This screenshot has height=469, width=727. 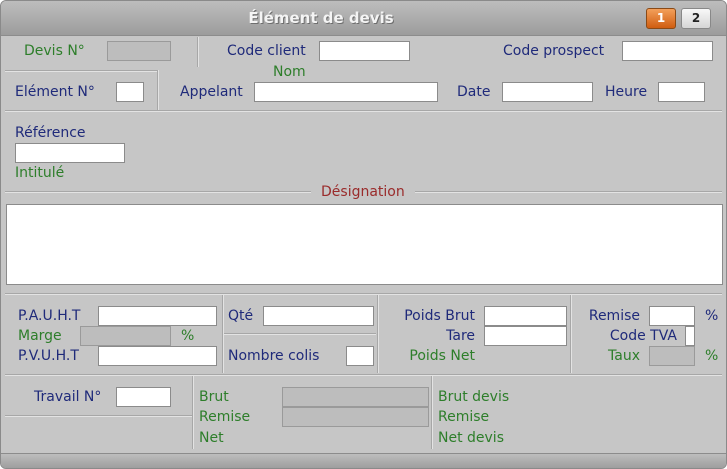 What do you see at coordinates (672, 356) in the screenshot?
I see `taux-field` at bounding box center [672, 356].